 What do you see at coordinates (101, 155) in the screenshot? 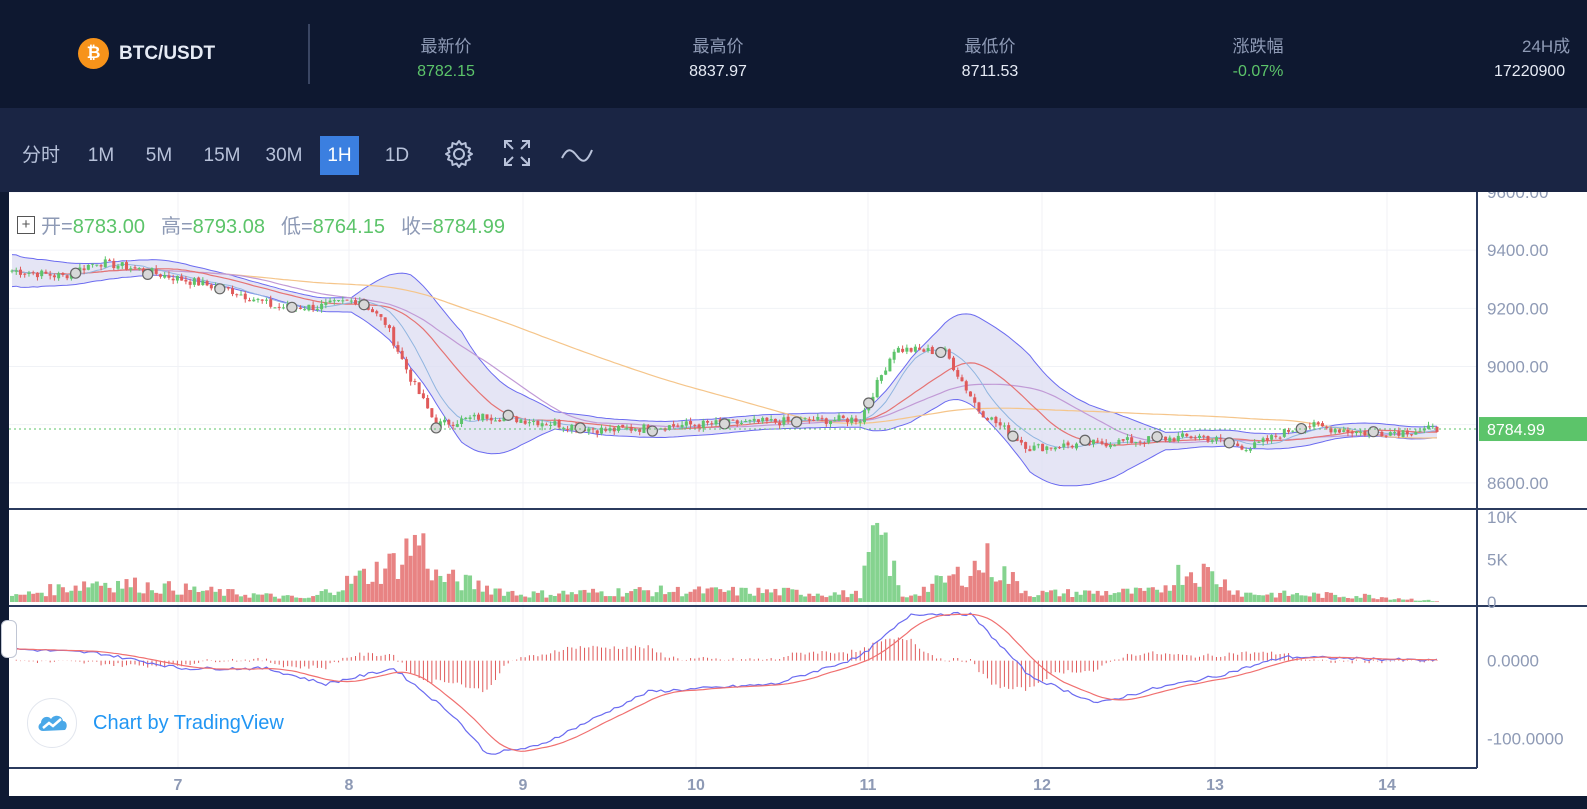
I see `timeframe-1m: 1M` at bounding box center [101, 155].